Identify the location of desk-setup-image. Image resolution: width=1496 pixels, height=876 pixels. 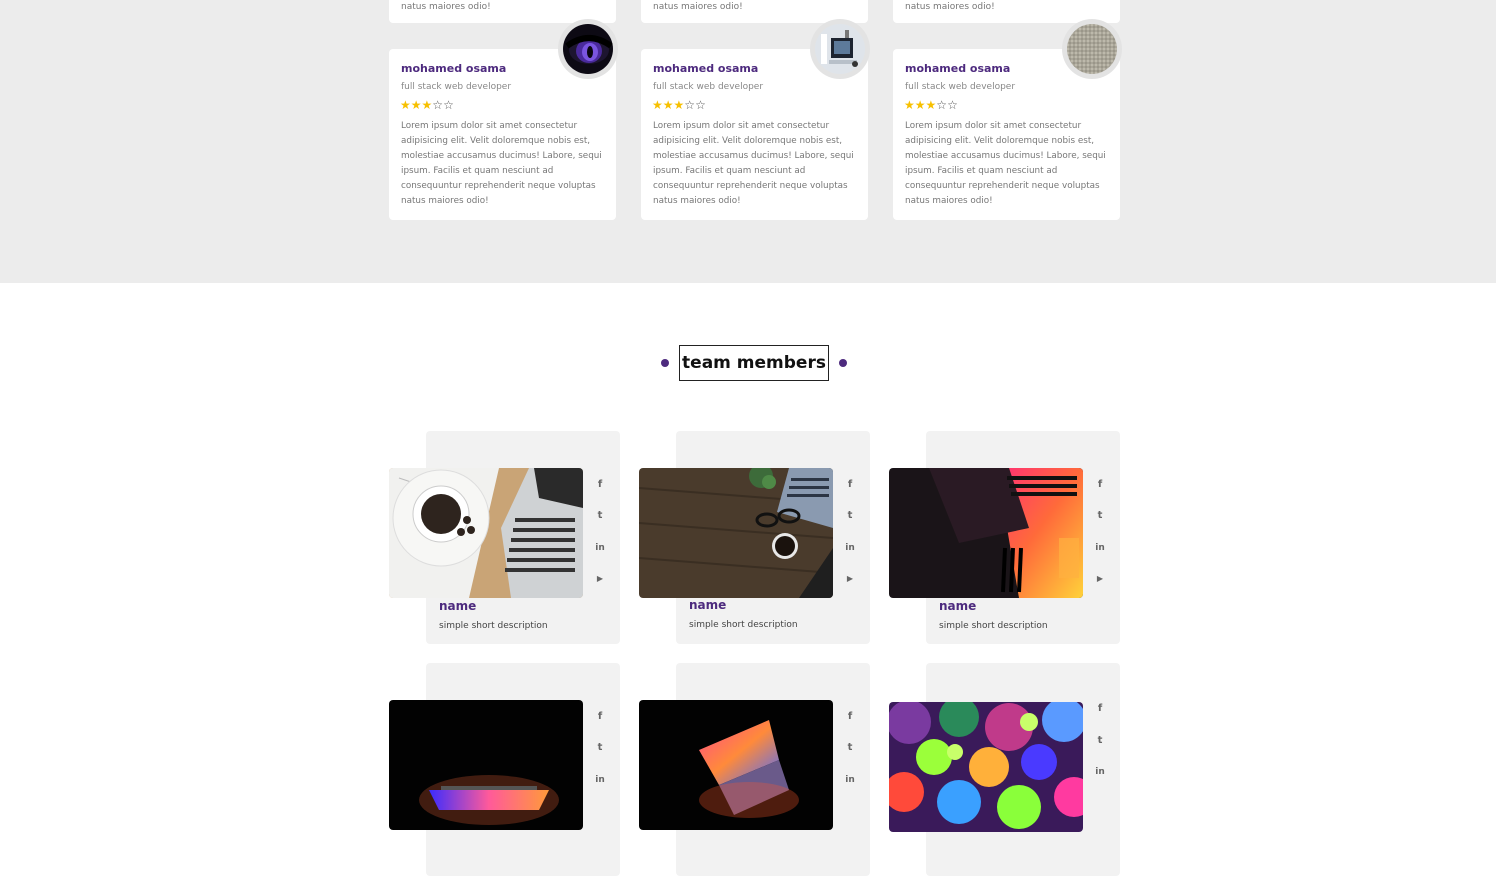
(840, 49).